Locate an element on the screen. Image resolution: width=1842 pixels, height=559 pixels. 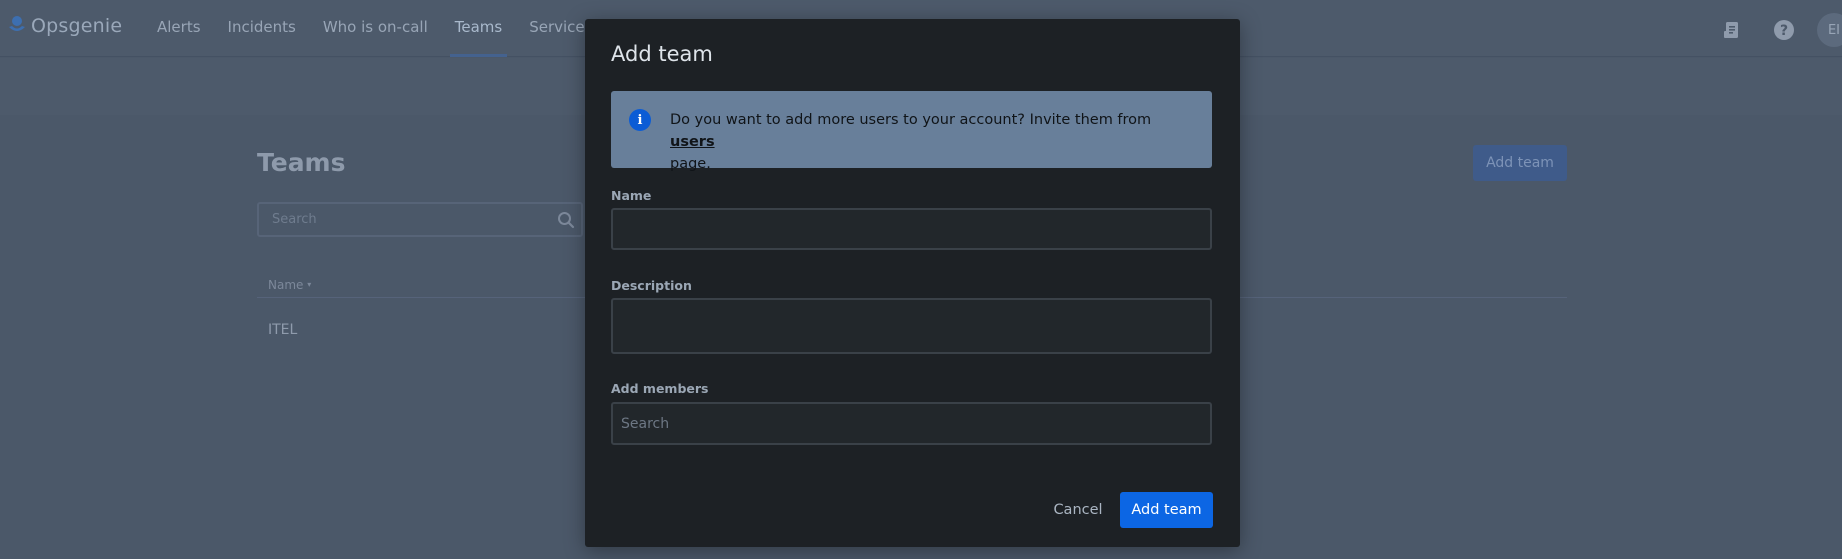
add-members-field is located at coordinates (911, 423).